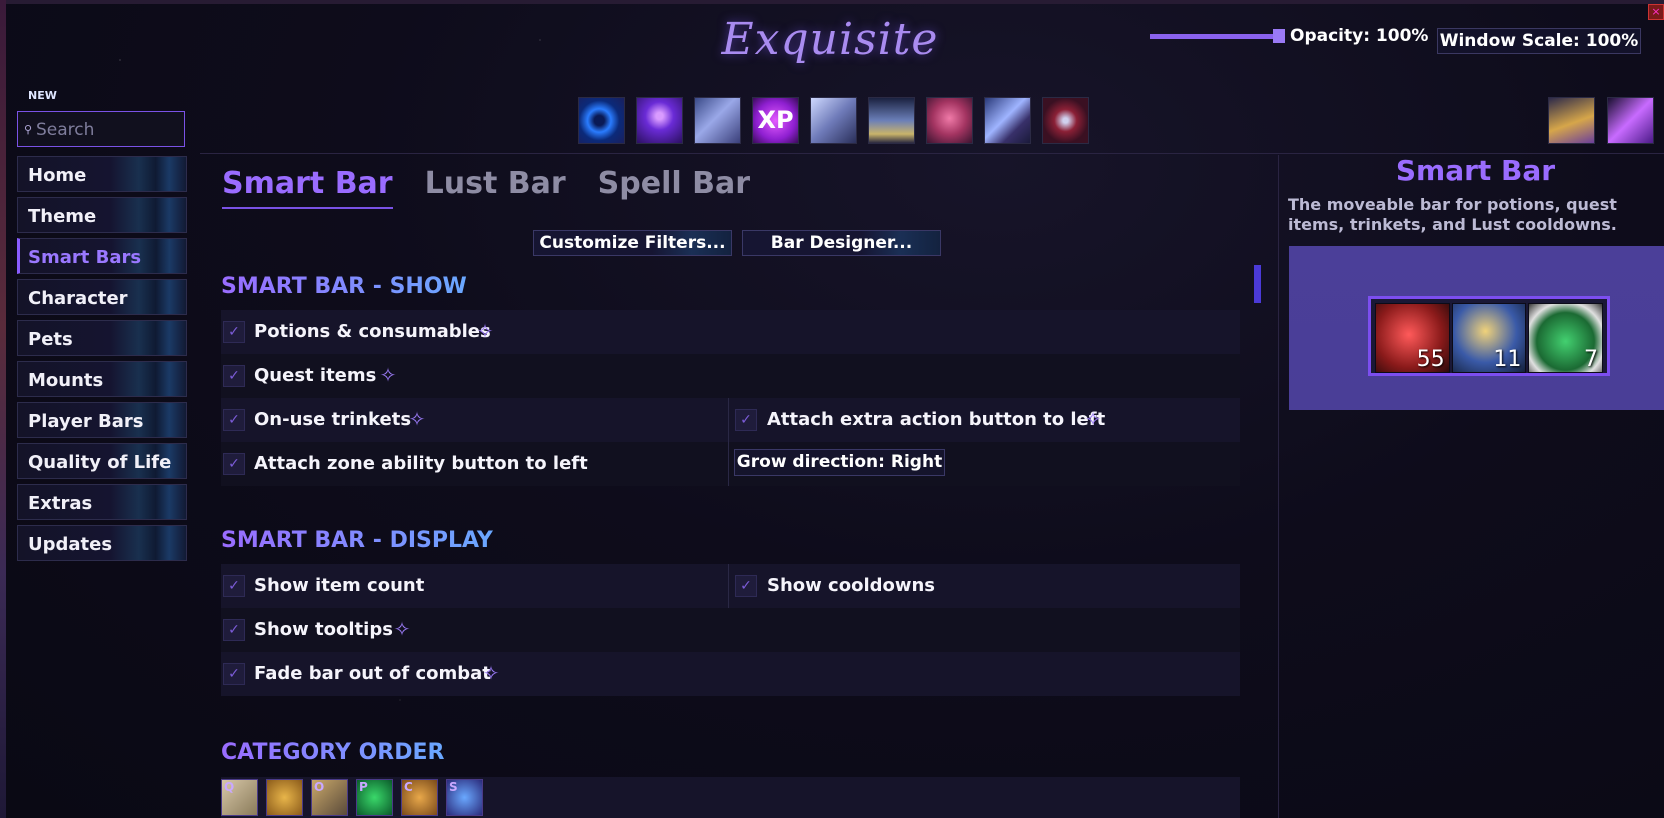 Image resolution: width=1664 pixels, height=818 pixels. Describe the element at coordinates (234, 464) in the screenshot. I see `zone-ability-checkbox: ✓` at that location.